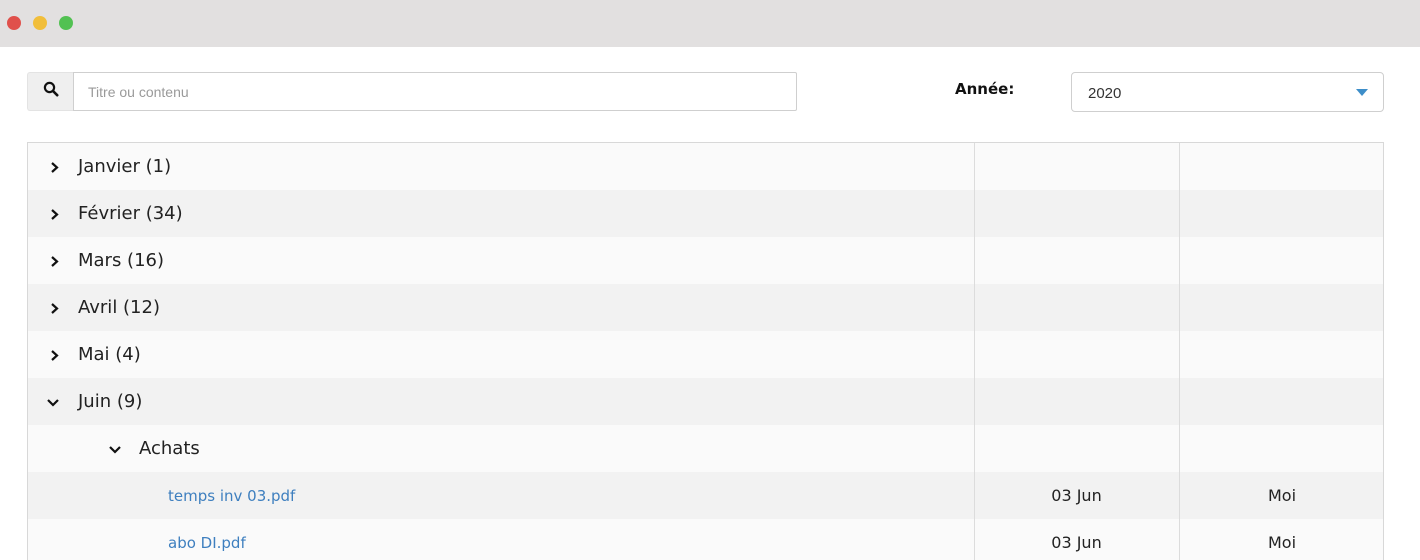 Image resolution: width=1420 pixels, height=560 pixels. I want to click on column-divider-owner, so click(1179, 351).